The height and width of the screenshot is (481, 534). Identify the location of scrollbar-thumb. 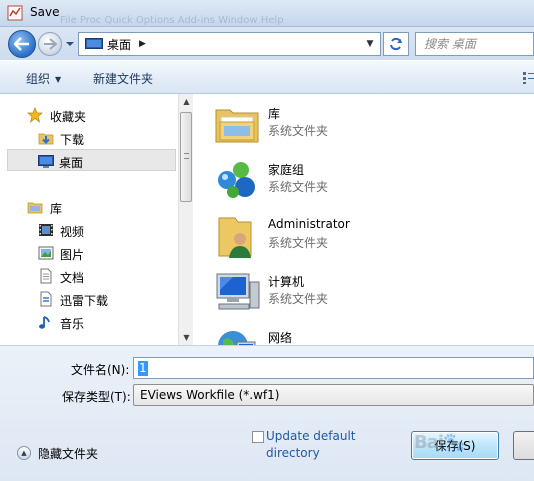
(186, 157).